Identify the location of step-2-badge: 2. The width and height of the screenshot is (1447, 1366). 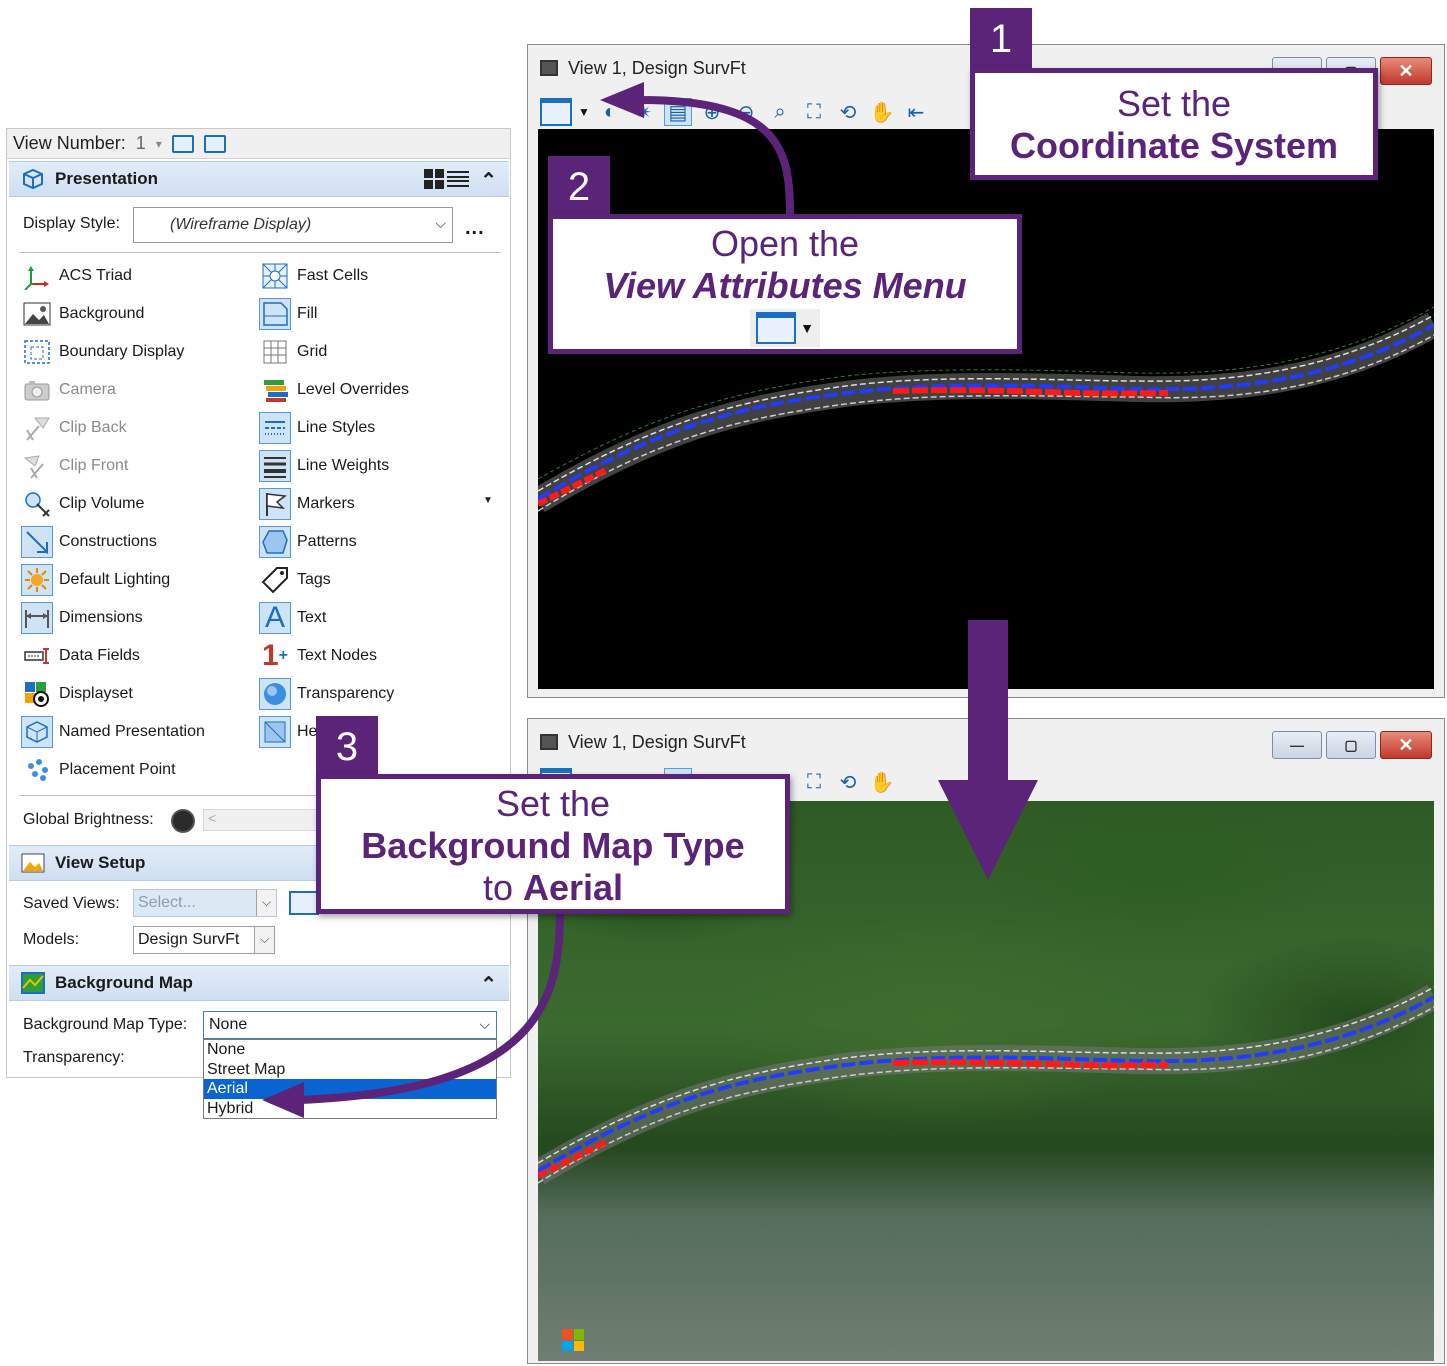
(579, 187).